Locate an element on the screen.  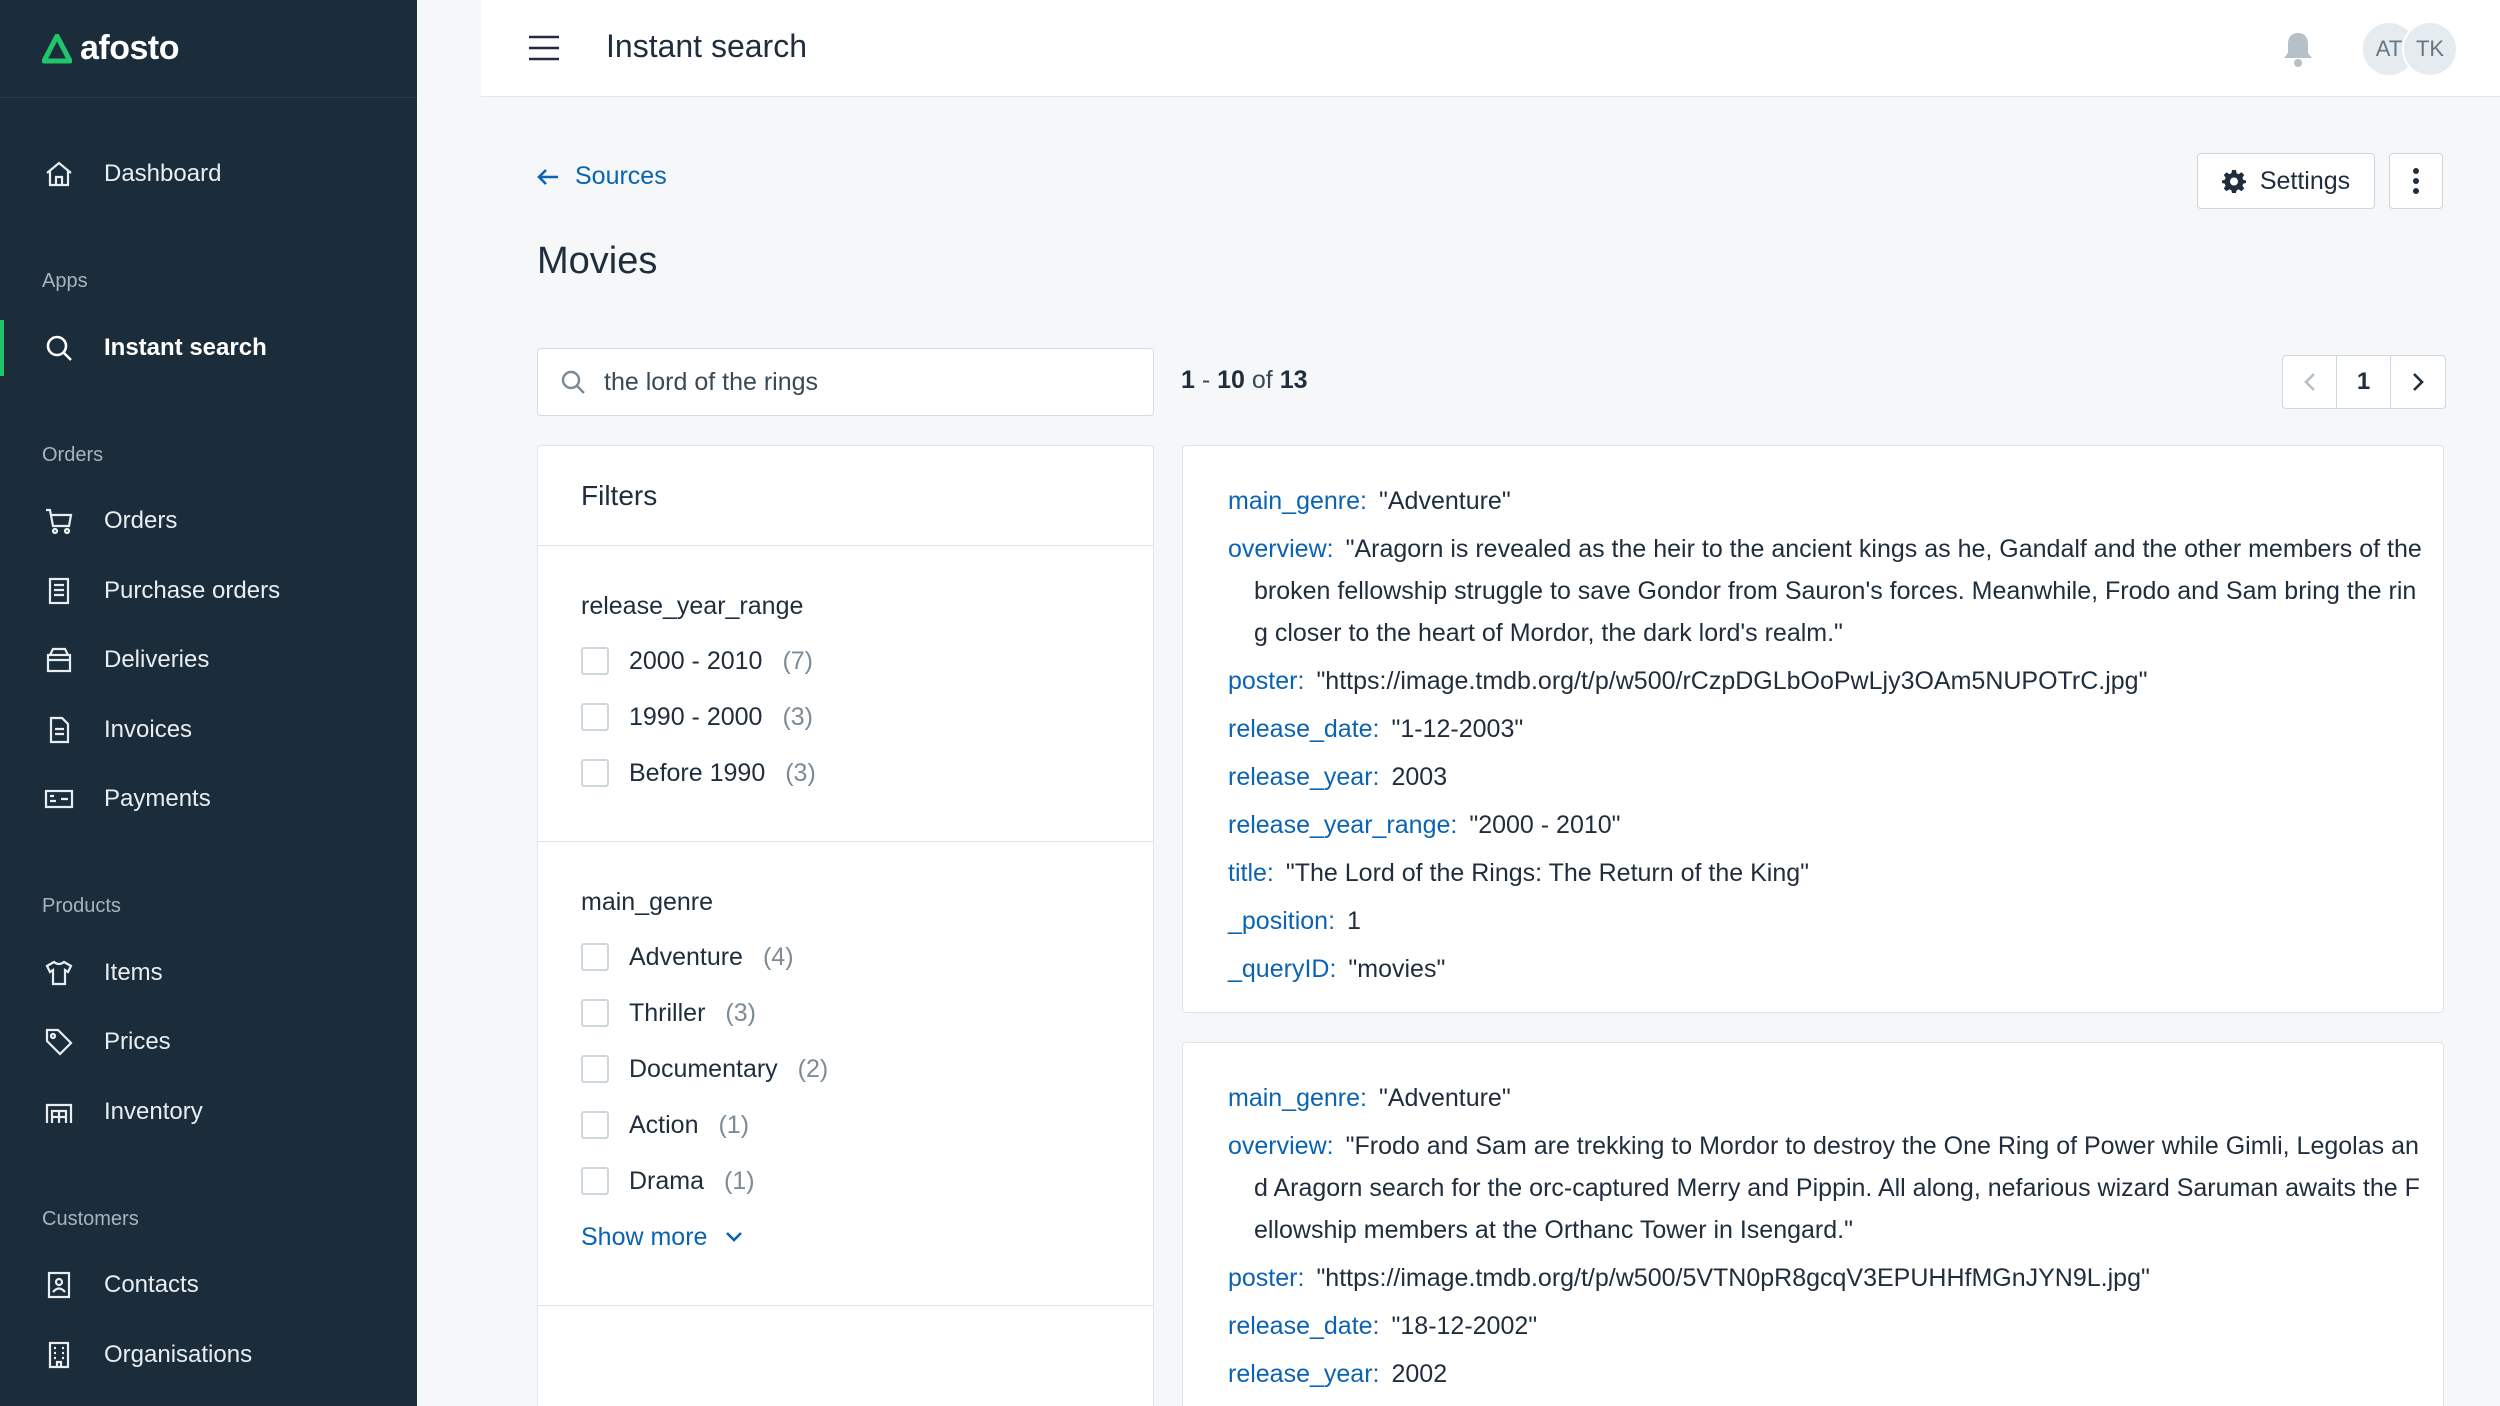
more-options-button is located at coordinates (2416, 181).